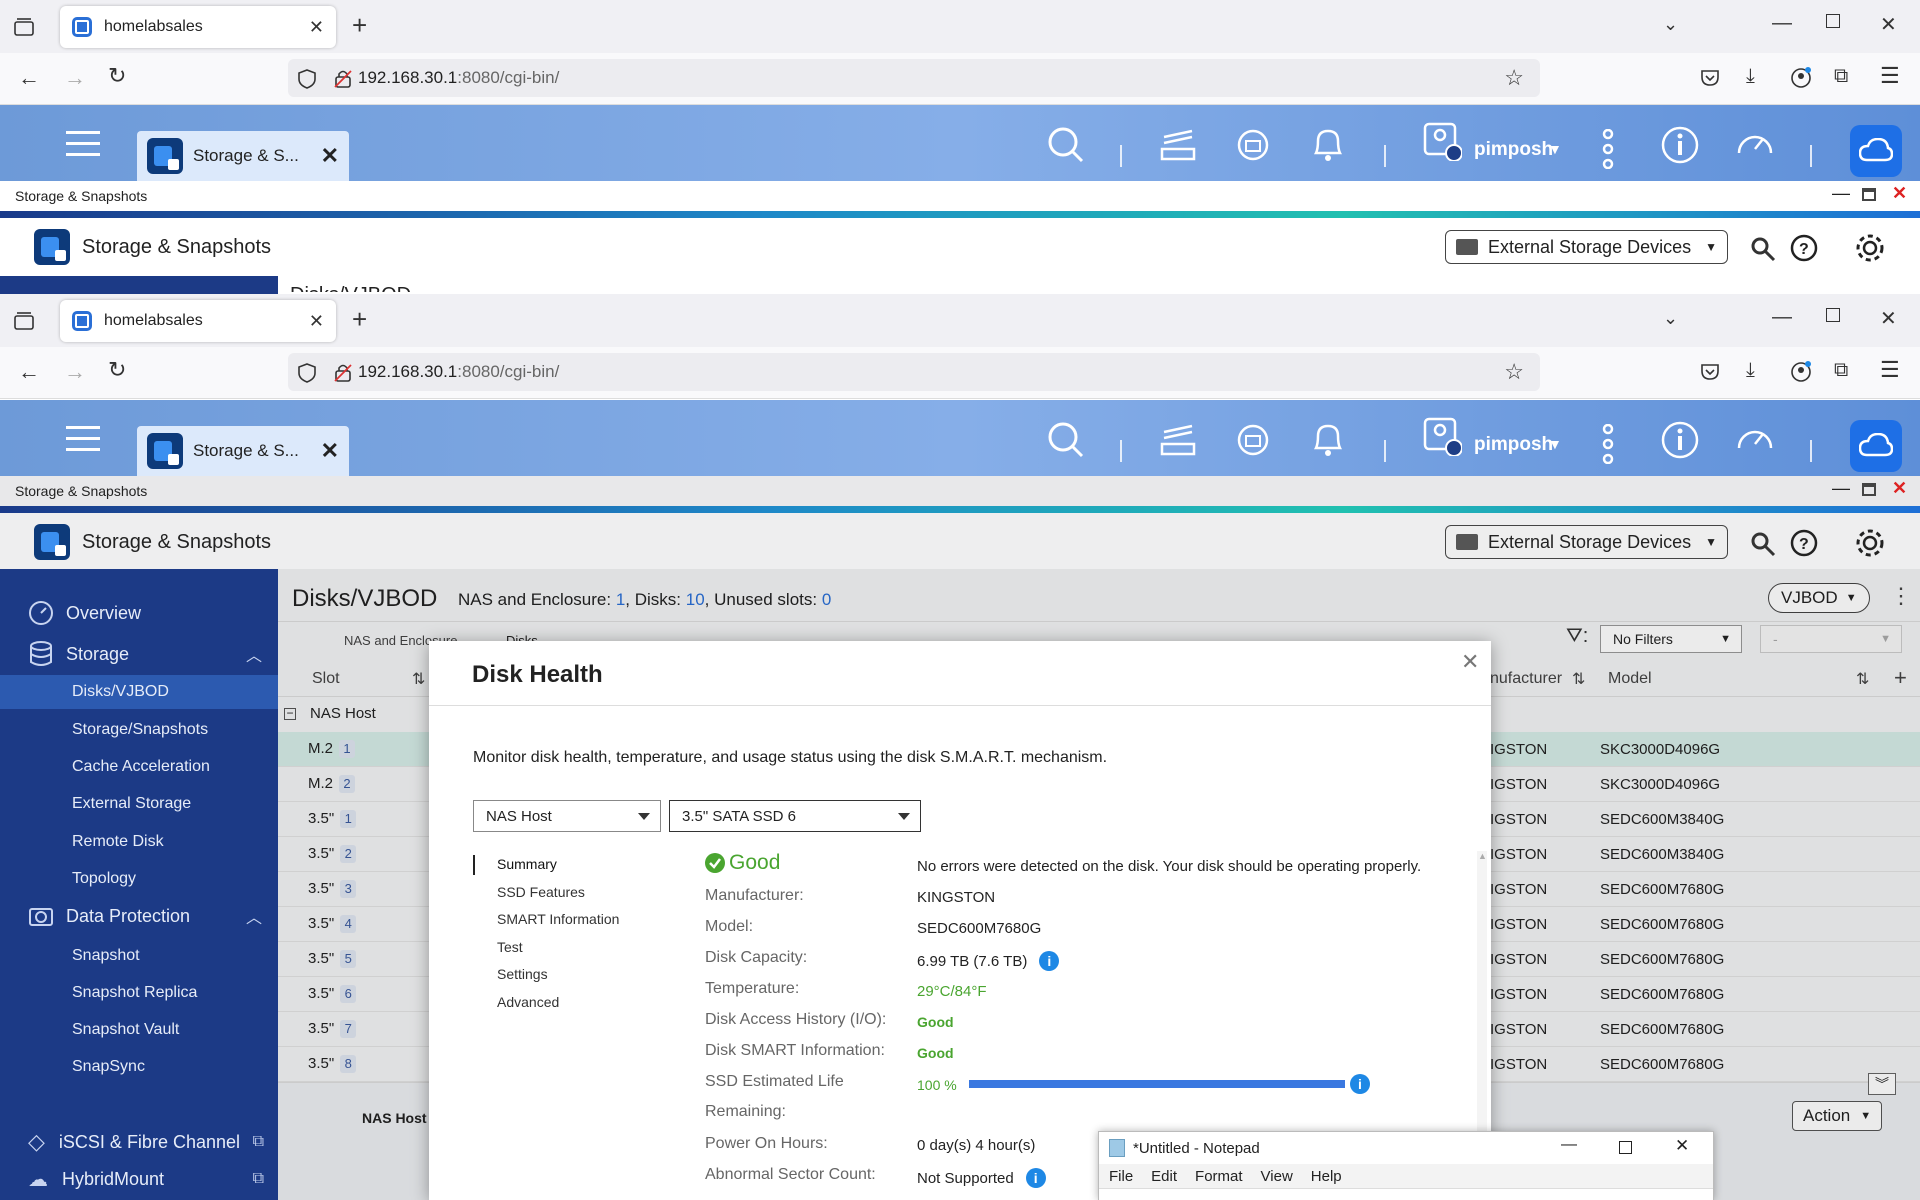 This screenshot has width=1920, height=1200. I want to click on extensions-icon: ⧉, so click(1841, 76).